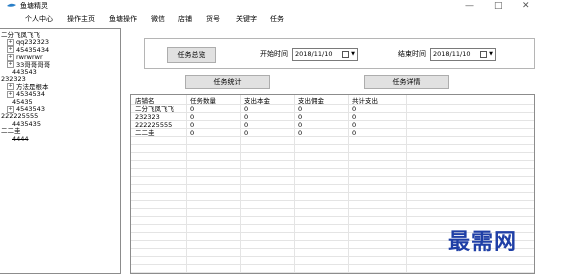 The width and height of the screenshot is (562, 274). Describe the element at coordinates (185, 19) in the screenshot. I see `menu-store: 店铺` at that location.